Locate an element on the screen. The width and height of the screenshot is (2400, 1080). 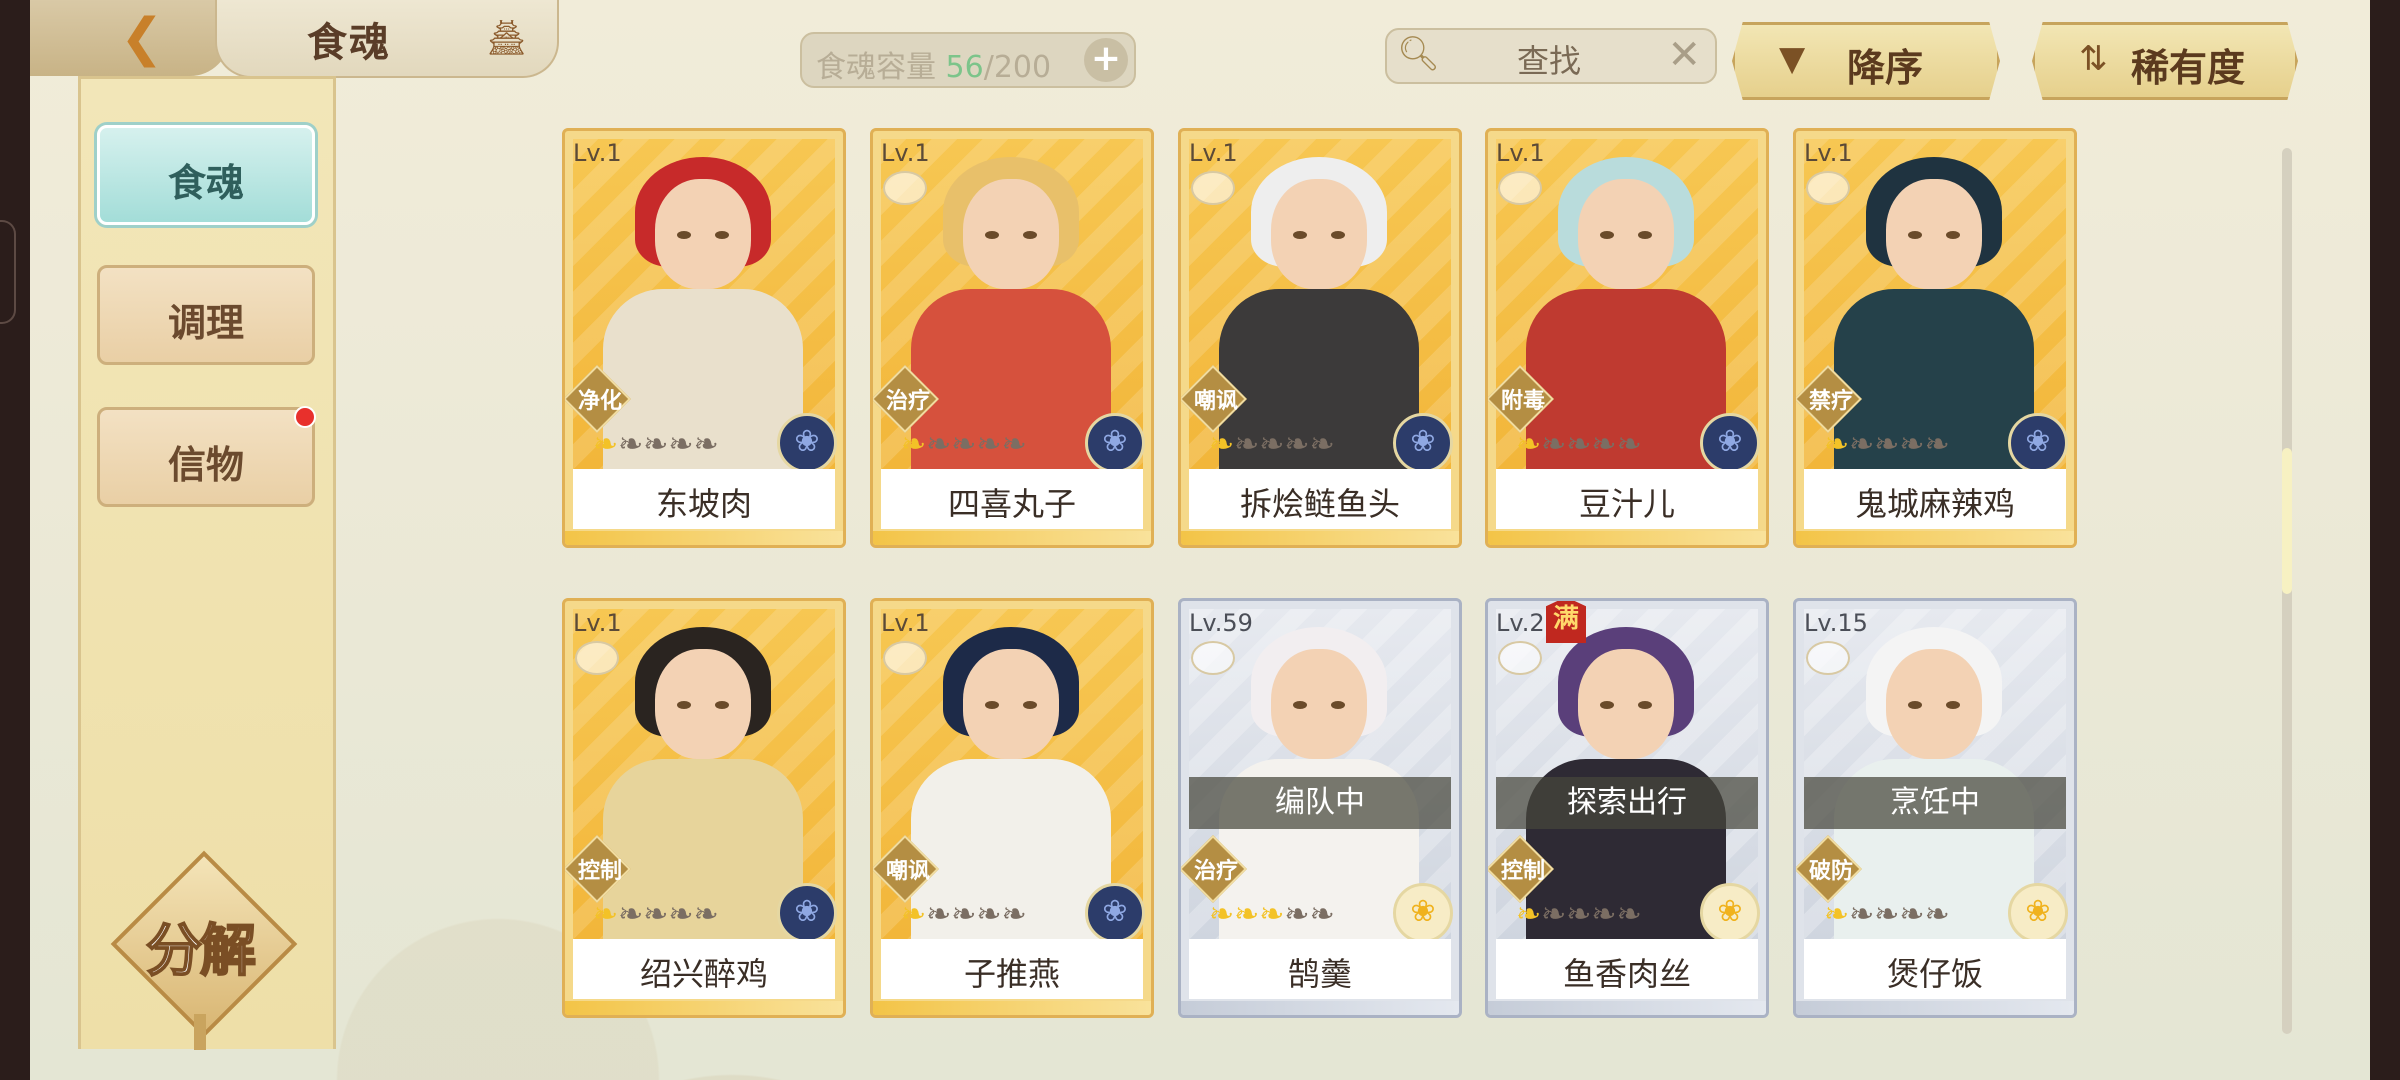
decompose-button: 分解 is located at coordinates (204, 950).